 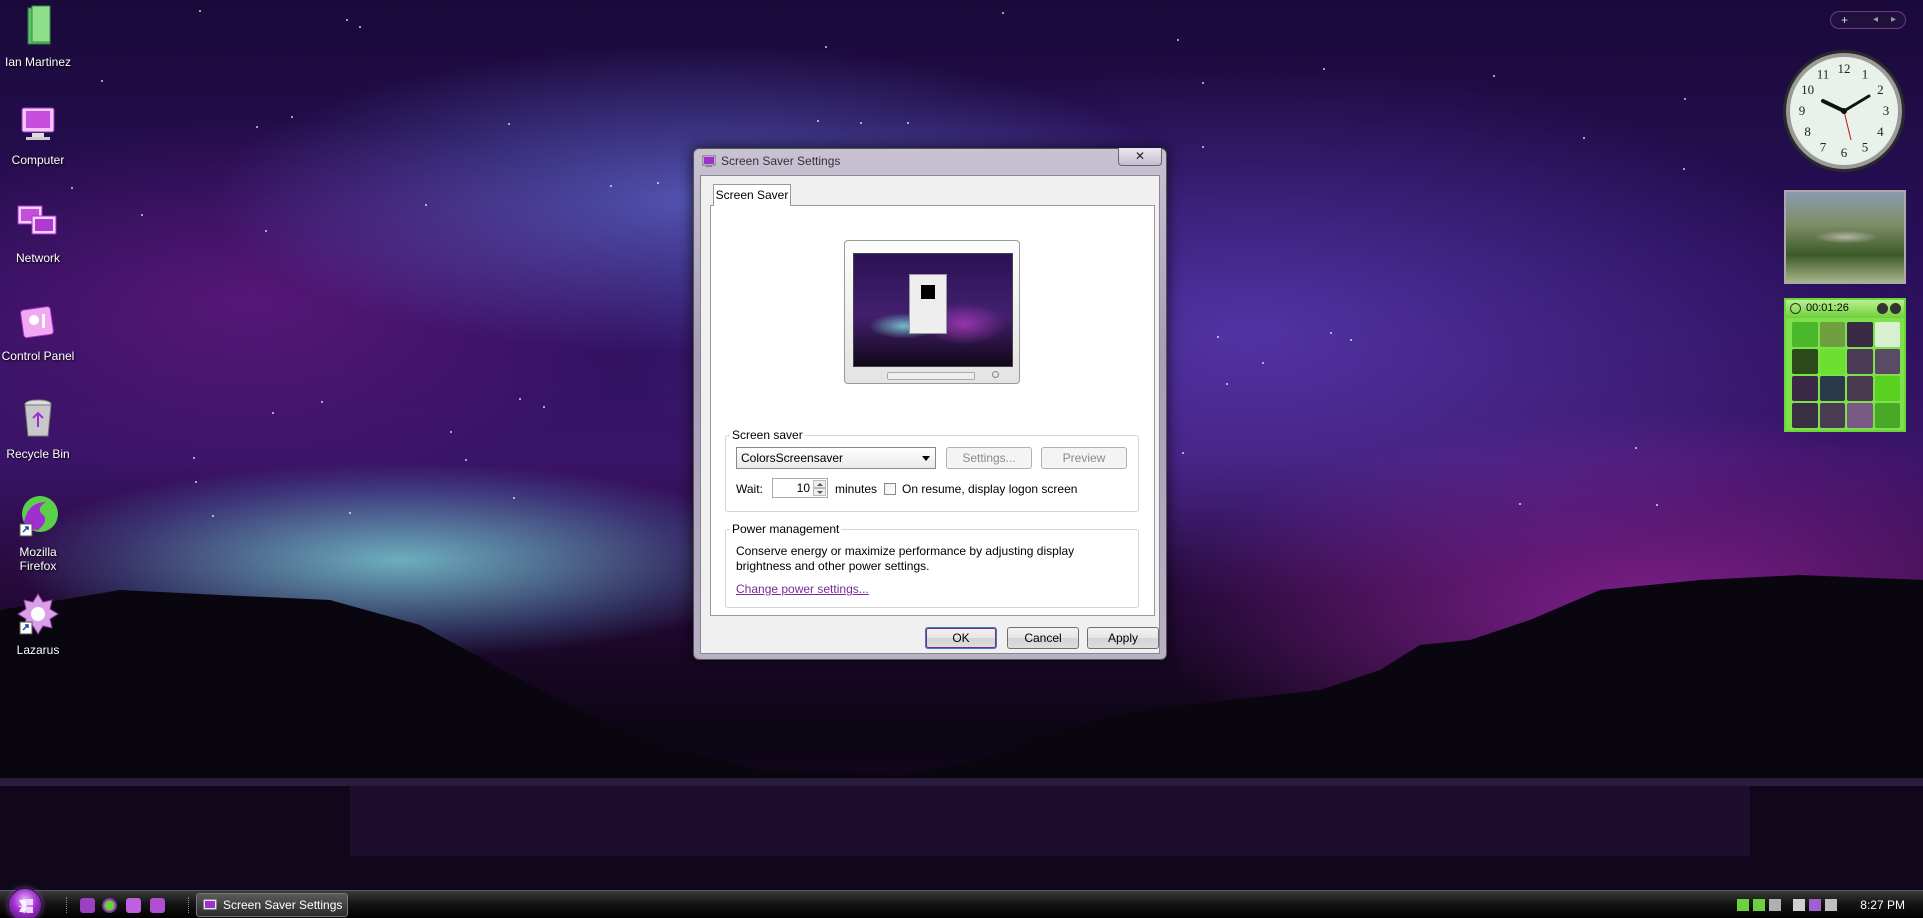 I want to click on wait-minutes-stepper: 10, so click(x=800, y=488).